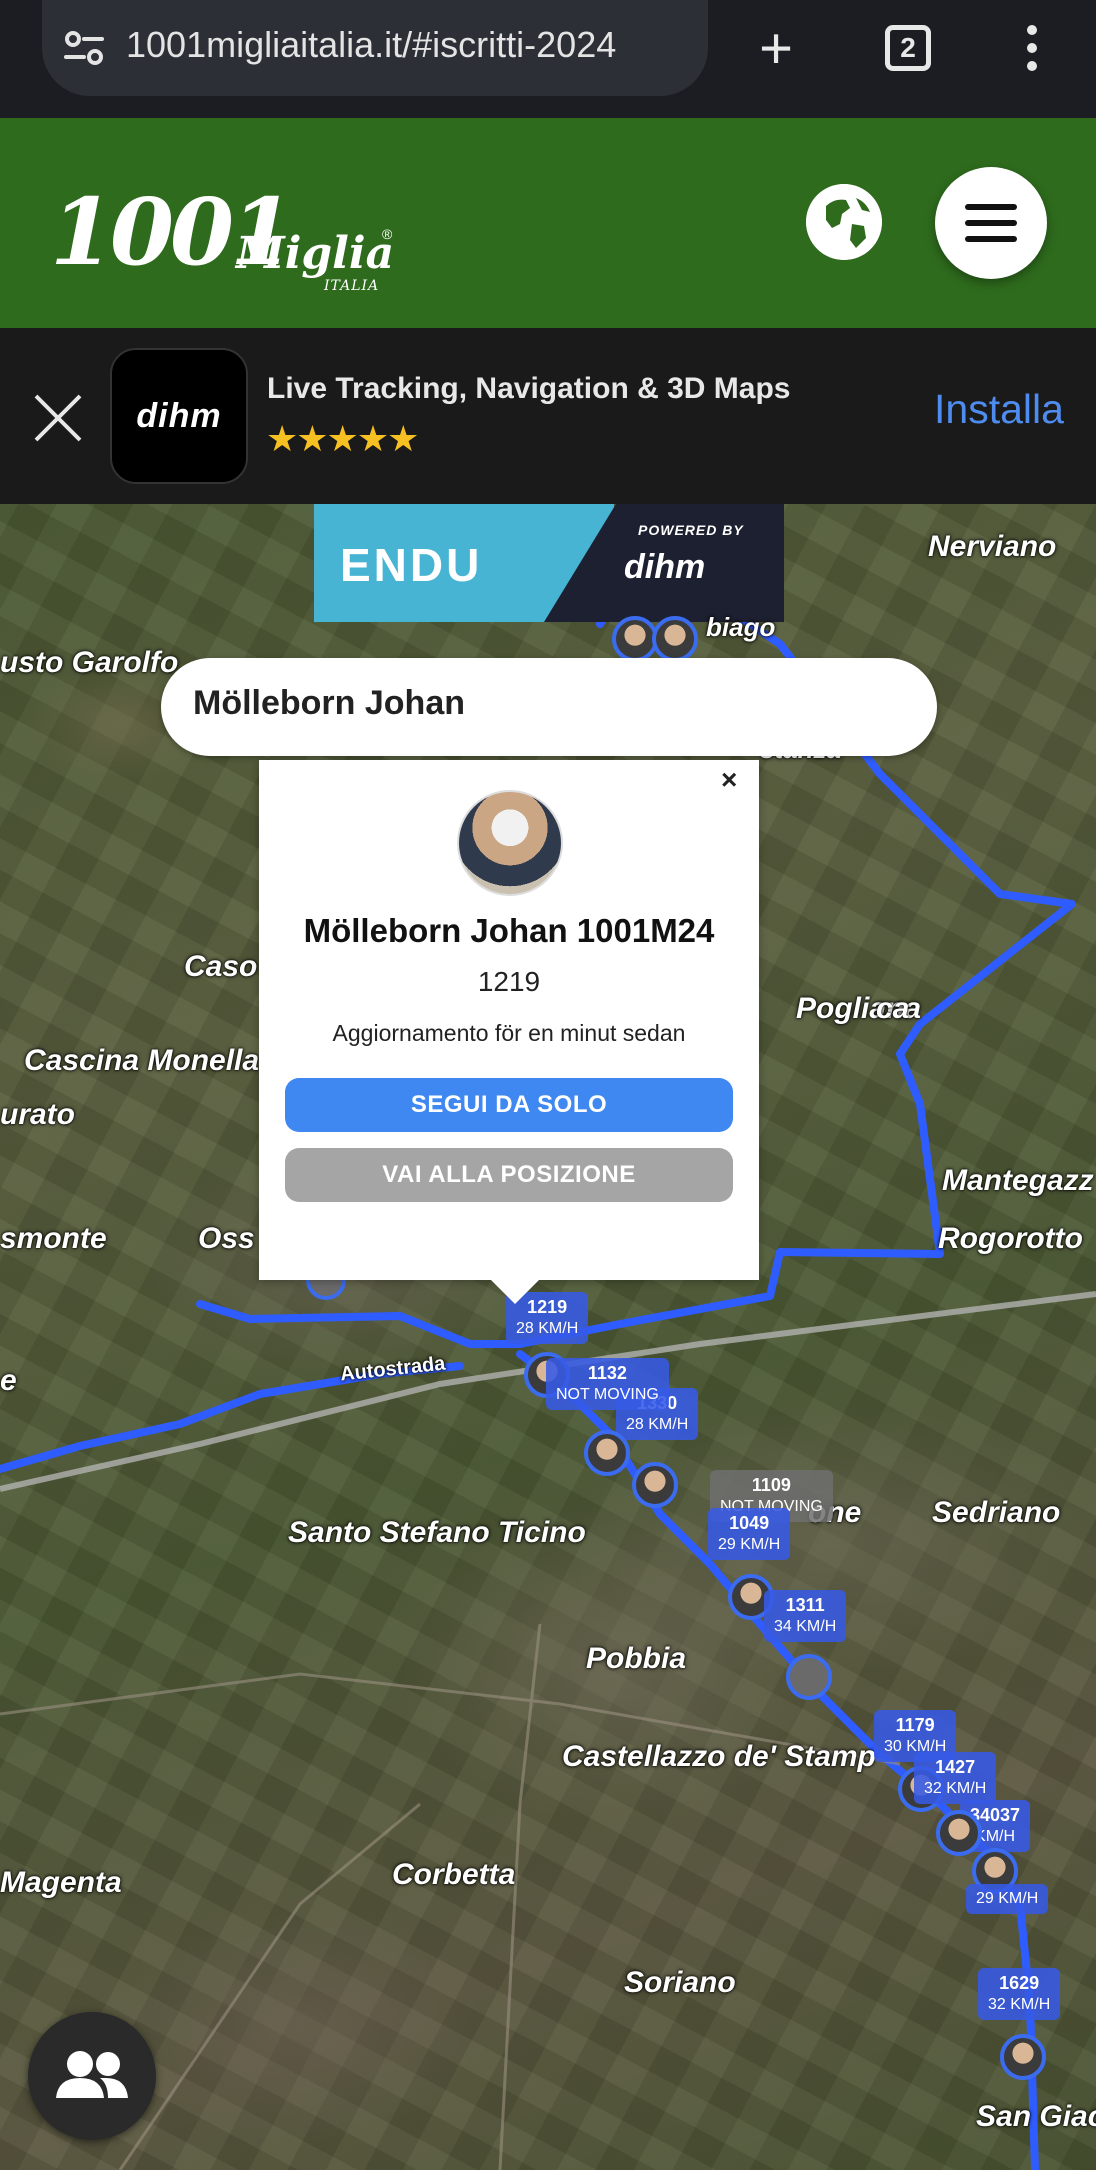 The image size is (1096, 2170). Describe the element at coordinates (680, 1982) in the screenshot. I see `place-label: Soriano` at that location.